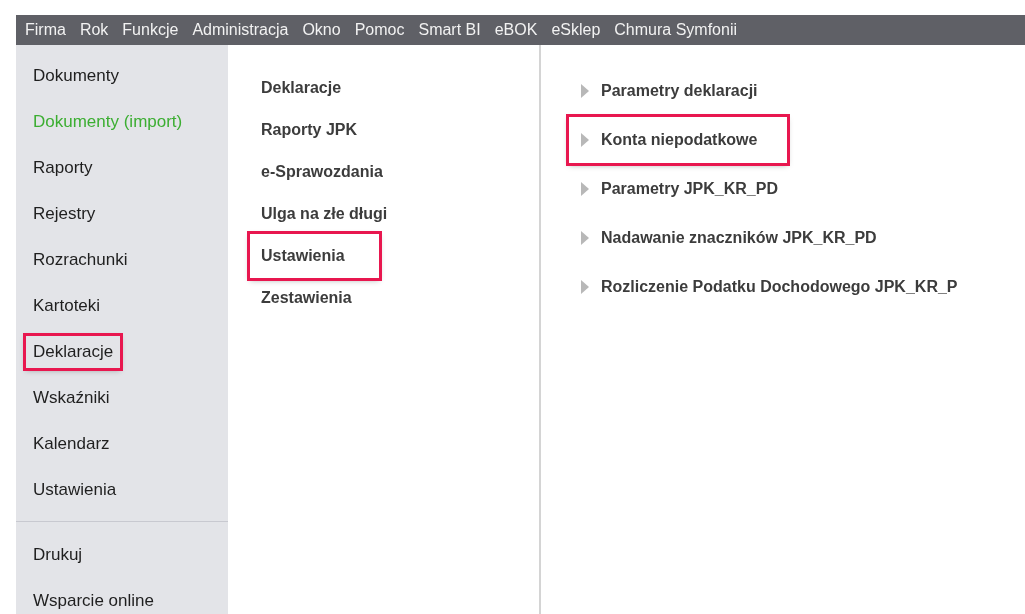  I want to click on sidebar-item: Rozrachunki, so click(80, 260).